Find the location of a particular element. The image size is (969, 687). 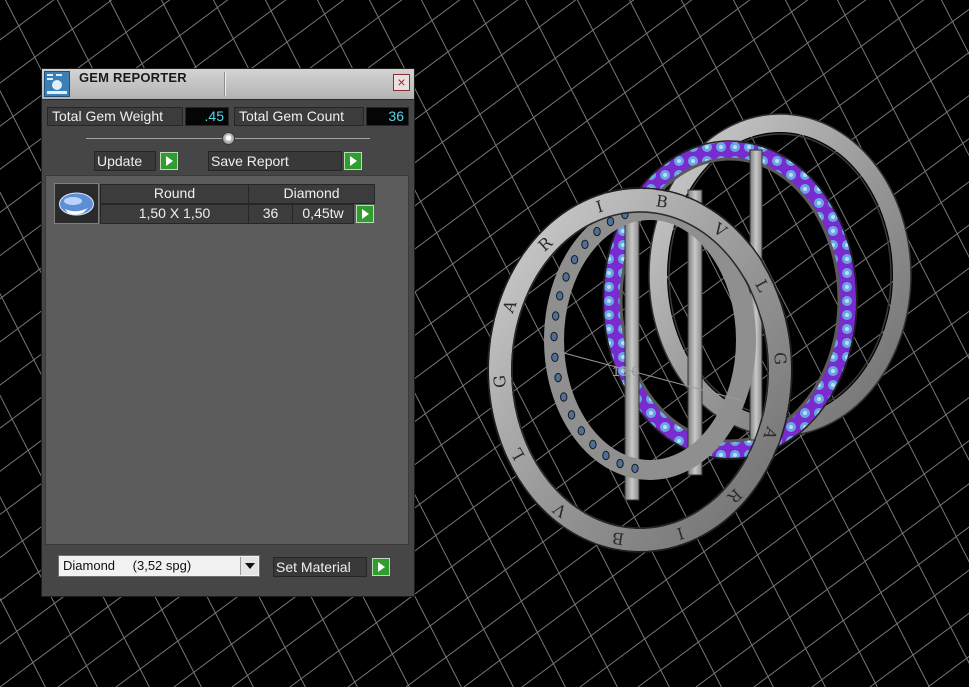

update-button-label: Update is located at coordinates (120, 161).